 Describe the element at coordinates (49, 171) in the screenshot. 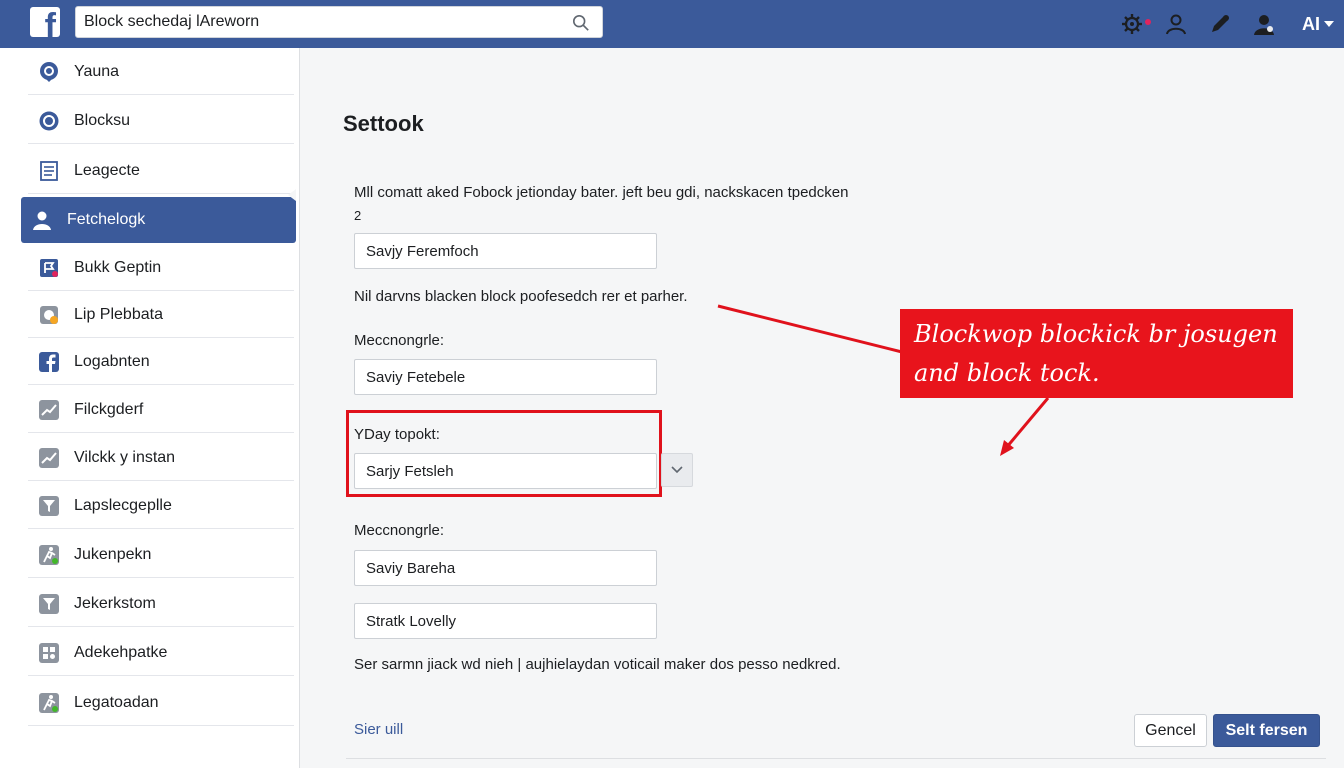

I see `list-icon` at that location.